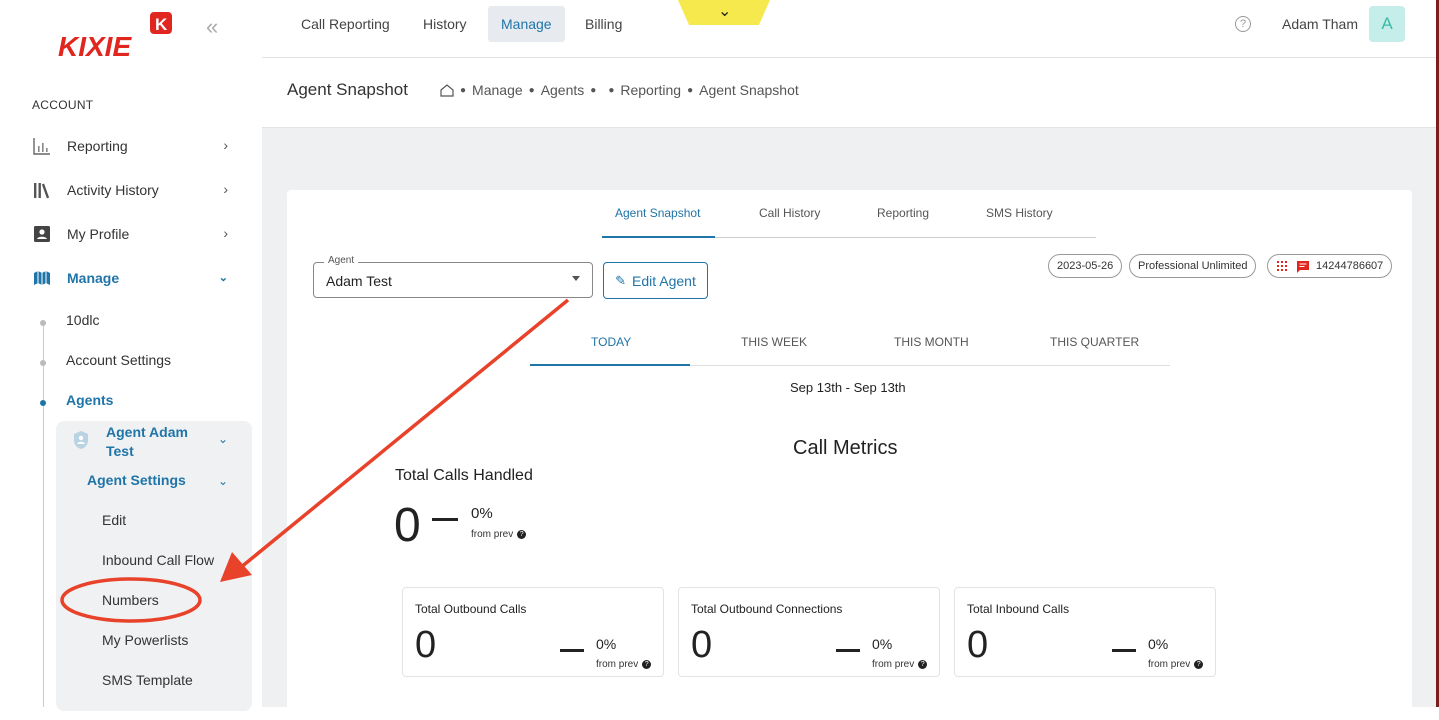 The image size is (1439, 720). I want to click on home-icon, so click(447, 90).